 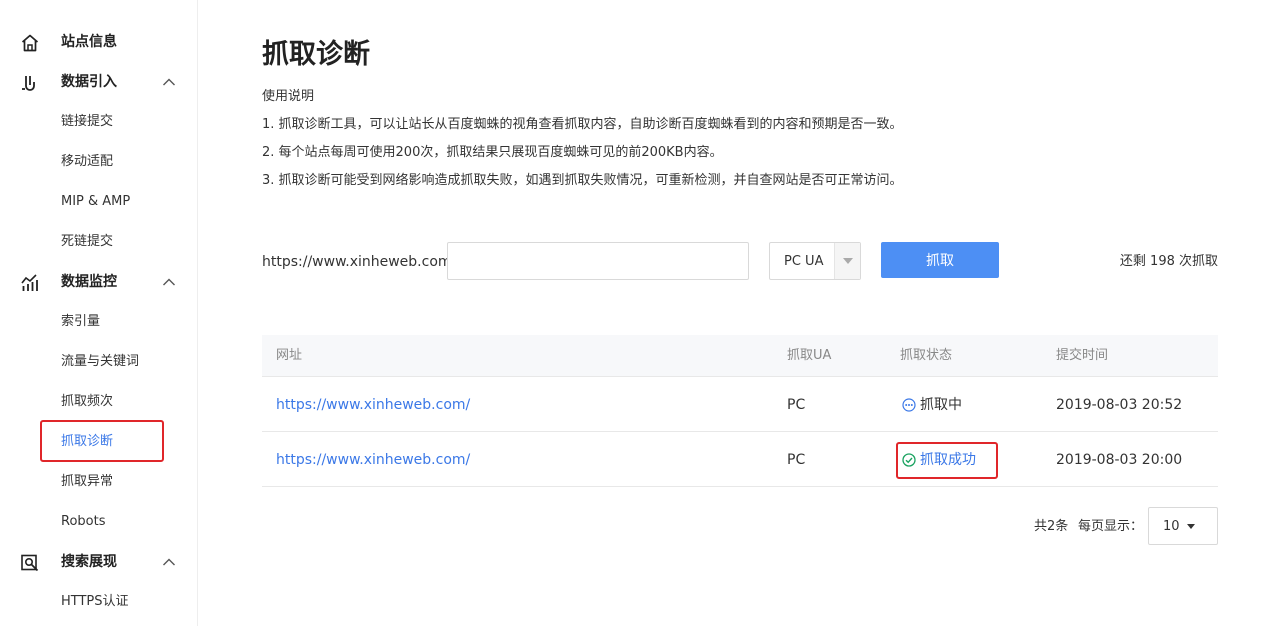 What do you see at coordinates (80, 322) in the screenshot?
I see `sidebar-item-index-volume: 索引量` at bounding box center [80, 322].